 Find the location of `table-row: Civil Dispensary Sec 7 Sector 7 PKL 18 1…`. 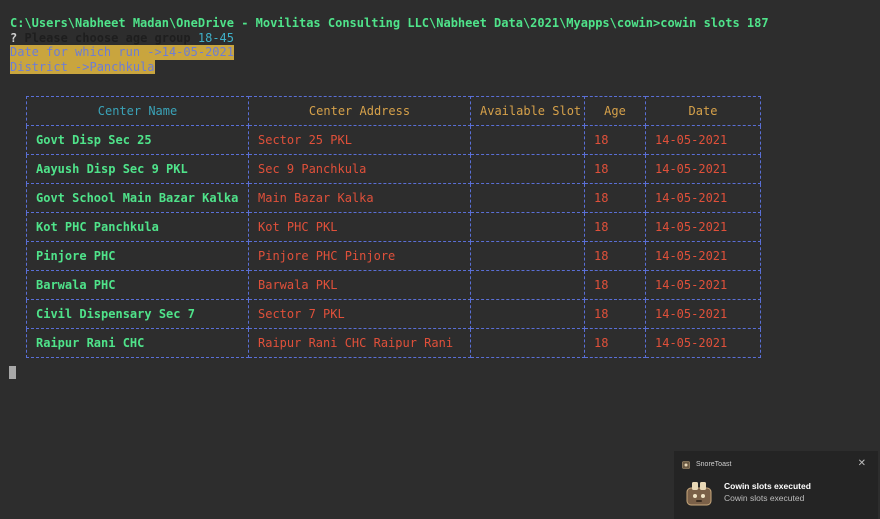

table-row: Civil Dispensary Sec 7 Sector 7 PKL 18 1… is located at coordinates (393, 314).